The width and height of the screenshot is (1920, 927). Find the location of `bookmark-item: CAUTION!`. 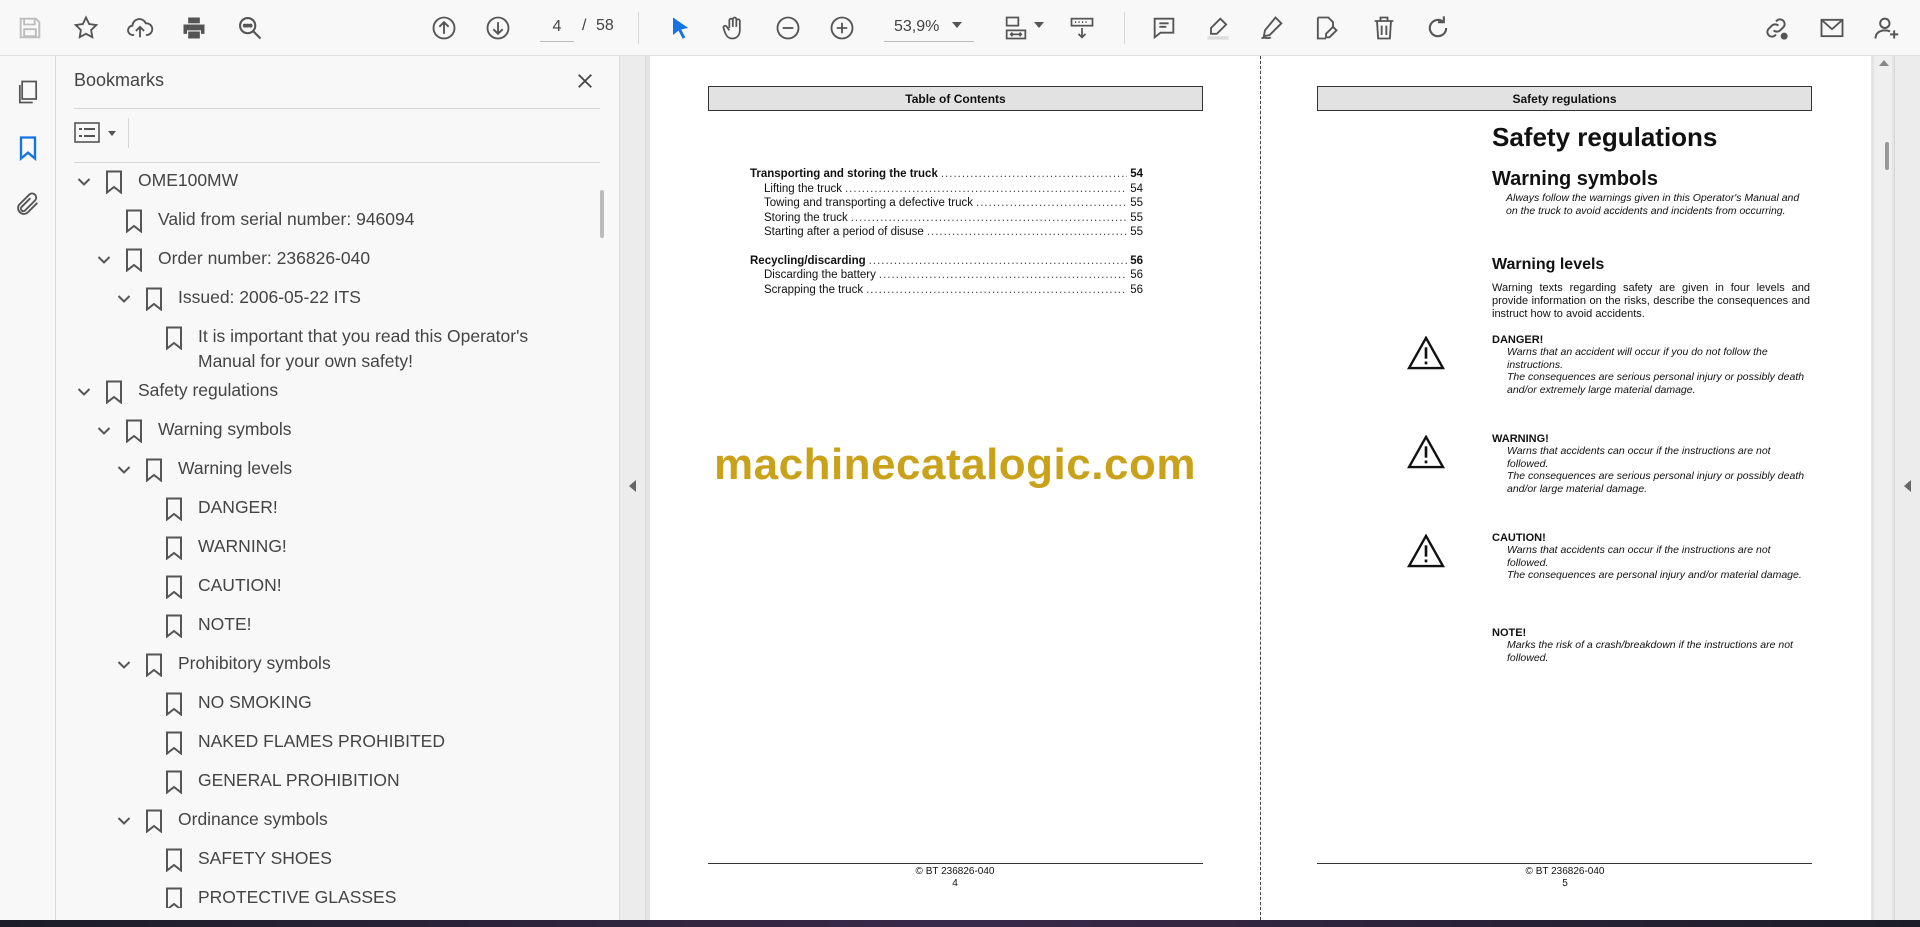

bookmark-item: CAUTION! is located at coordinates (208, 589).